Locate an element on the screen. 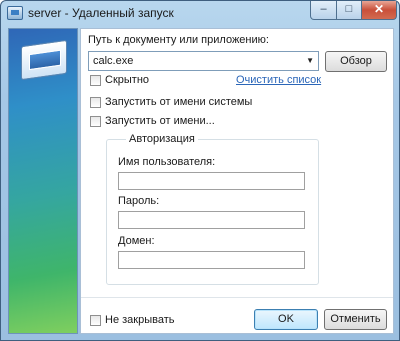 Image resolution: width=400 pixels, height=341 pixels. run-as-system-checkbox is located at coordinates (95, 102).